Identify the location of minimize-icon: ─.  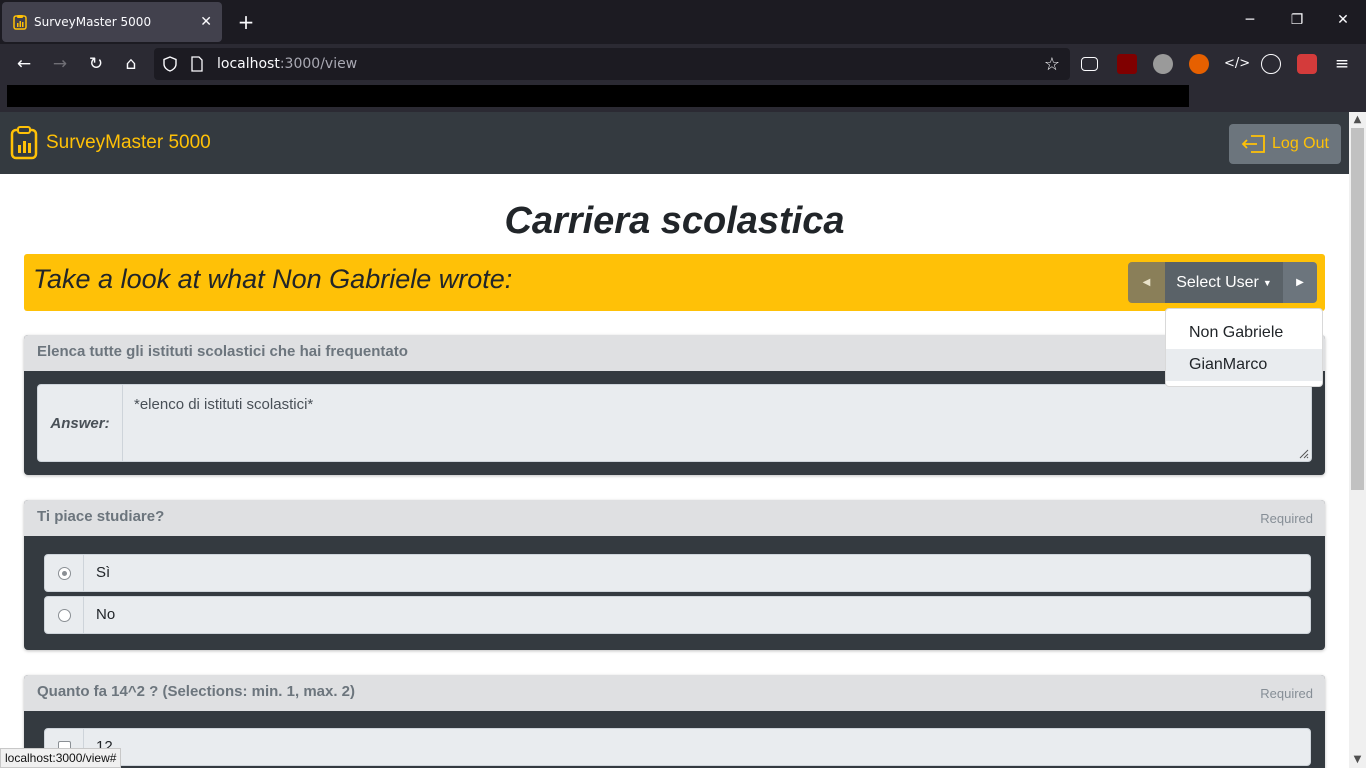
(1250, 20).